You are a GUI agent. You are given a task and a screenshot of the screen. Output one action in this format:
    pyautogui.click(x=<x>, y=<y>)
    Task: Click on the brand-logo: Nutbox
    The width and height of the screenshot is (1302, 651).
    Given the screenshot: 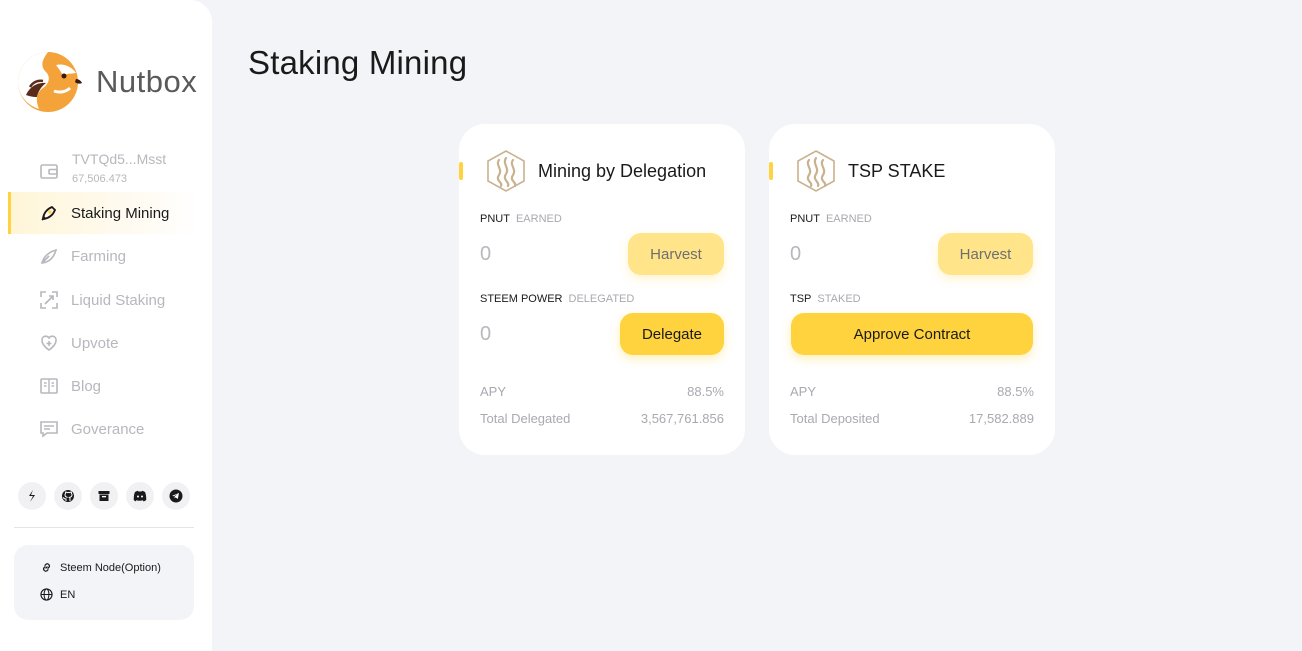 What is the action you would take?
    pyautogui.click(x=106, y=82)
    